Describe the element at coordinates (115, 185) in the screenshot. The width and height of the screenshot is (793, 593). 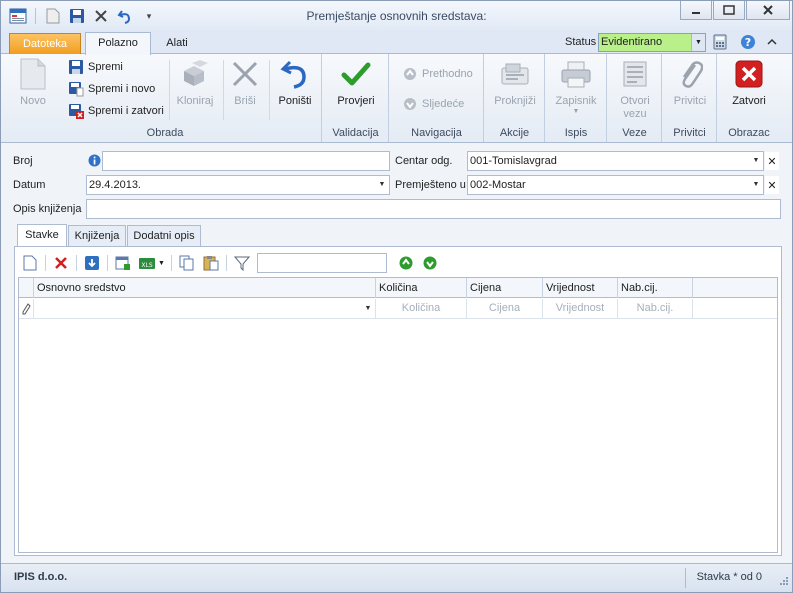
I see `datum-value: 29.4.2013.` at that location.